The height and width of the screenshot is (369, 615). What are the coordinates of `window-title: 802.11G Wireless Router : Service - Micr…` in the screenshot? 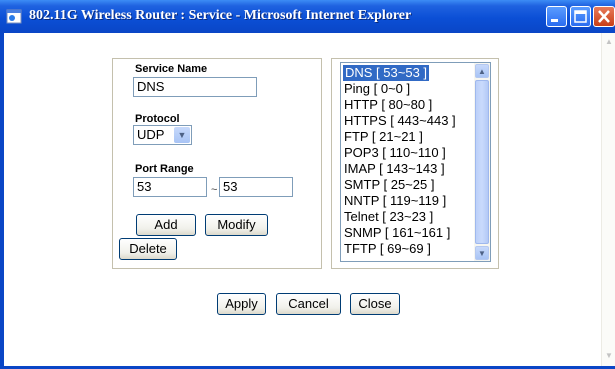 It's located at (220, 15).